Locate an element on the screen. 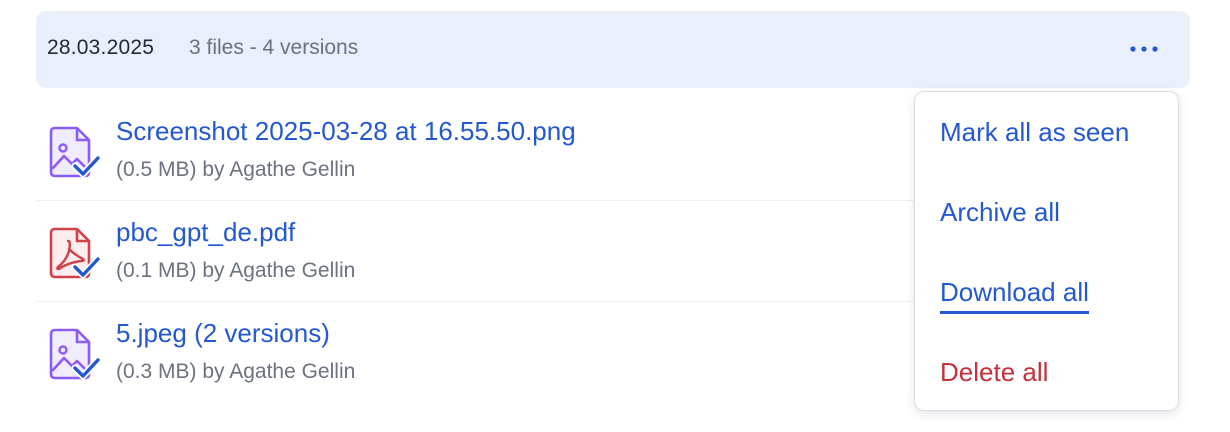 The image size is (1230, 432). ellipsis-icon is located at coordinates (1144, 49).